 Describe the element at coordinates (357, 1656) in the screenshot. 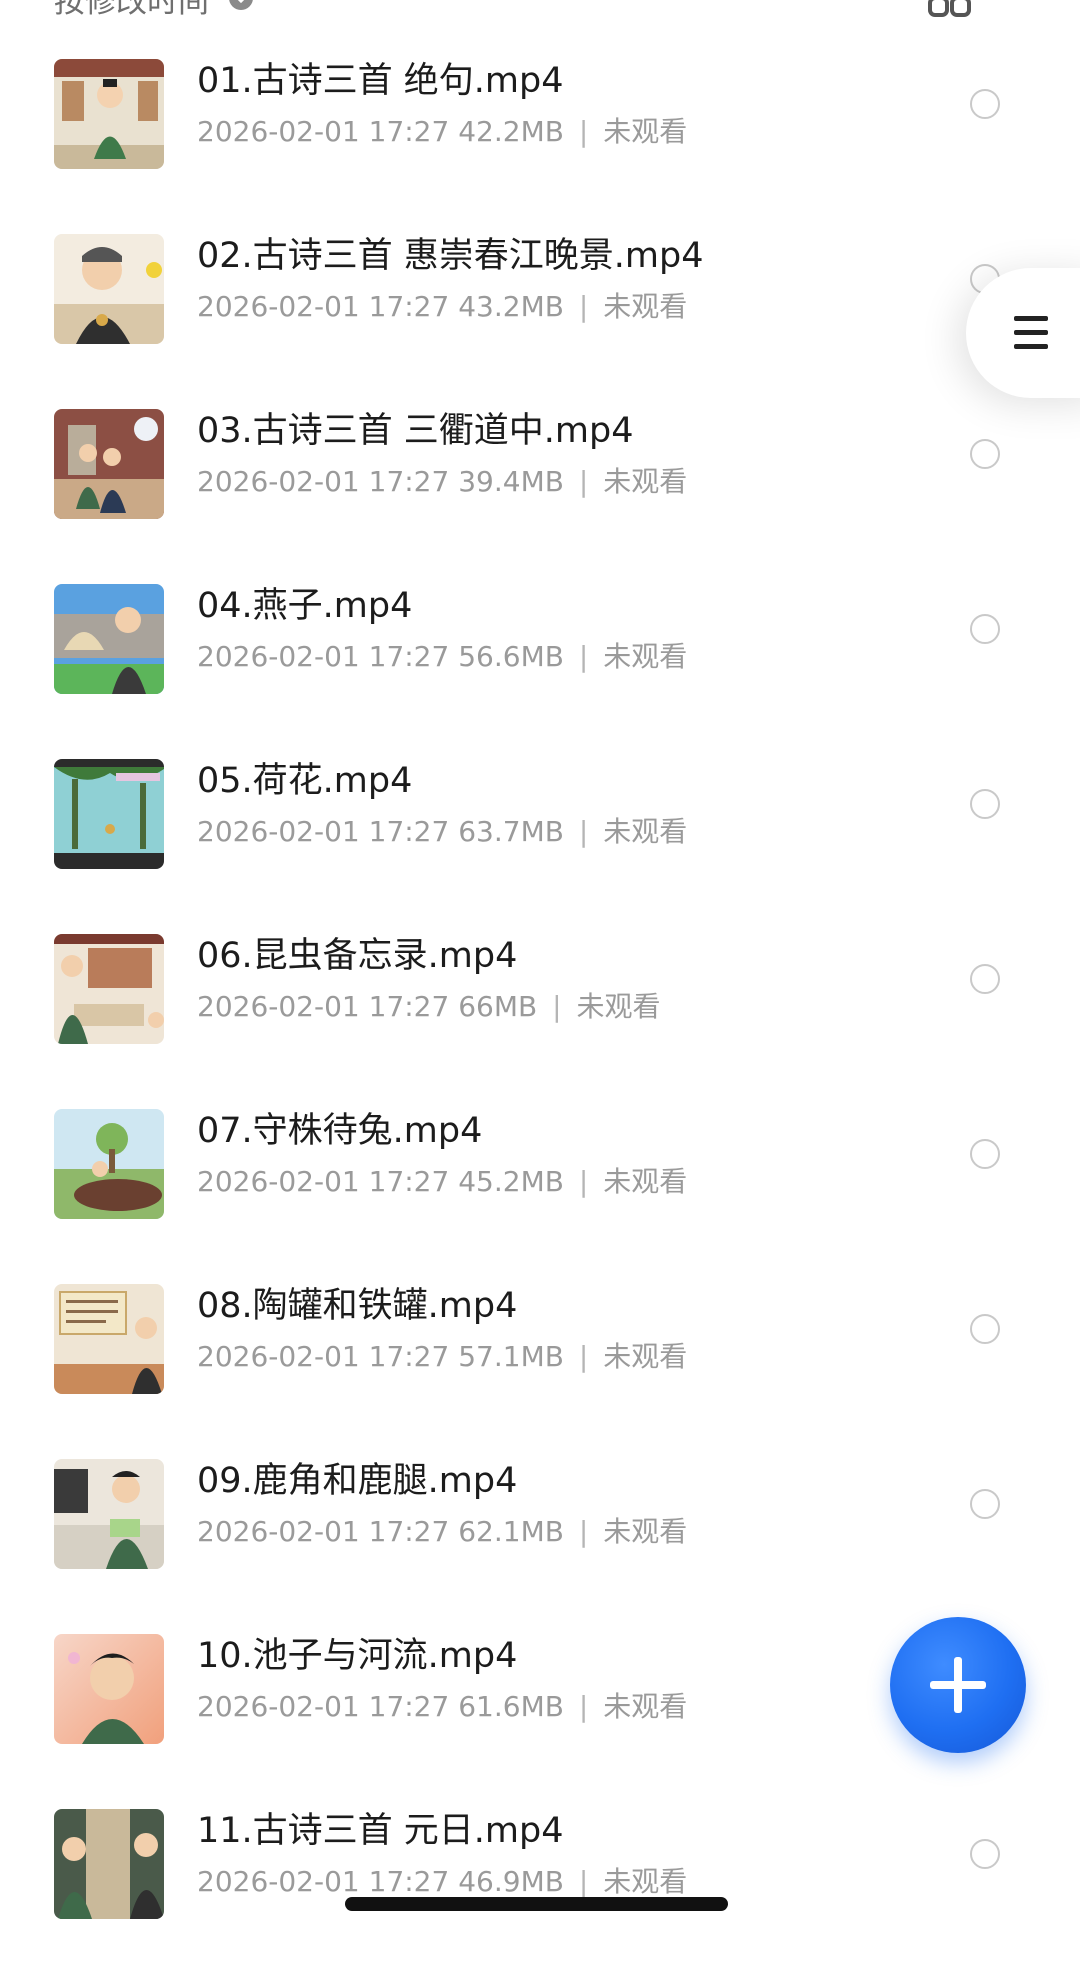

I see `file-name: 10.池子与河流.mp4` at that location.